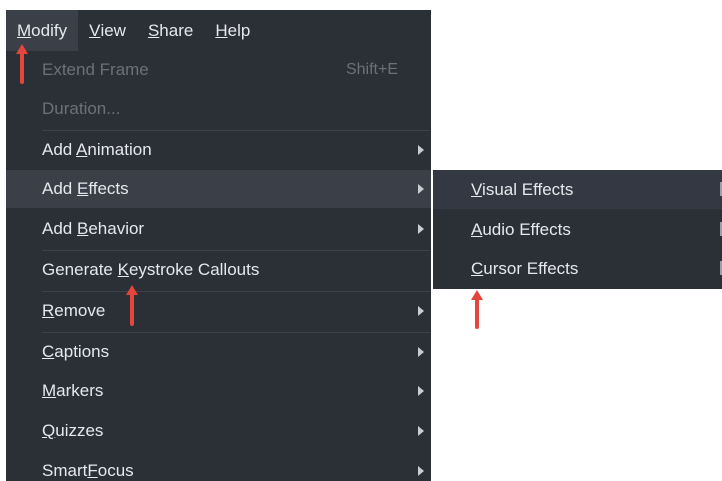 This screenshot has width=722, height=481. Describe the element at coordinates (95, 30) in the screenshot. I see `menu-view-mnemonic: V` at that location.